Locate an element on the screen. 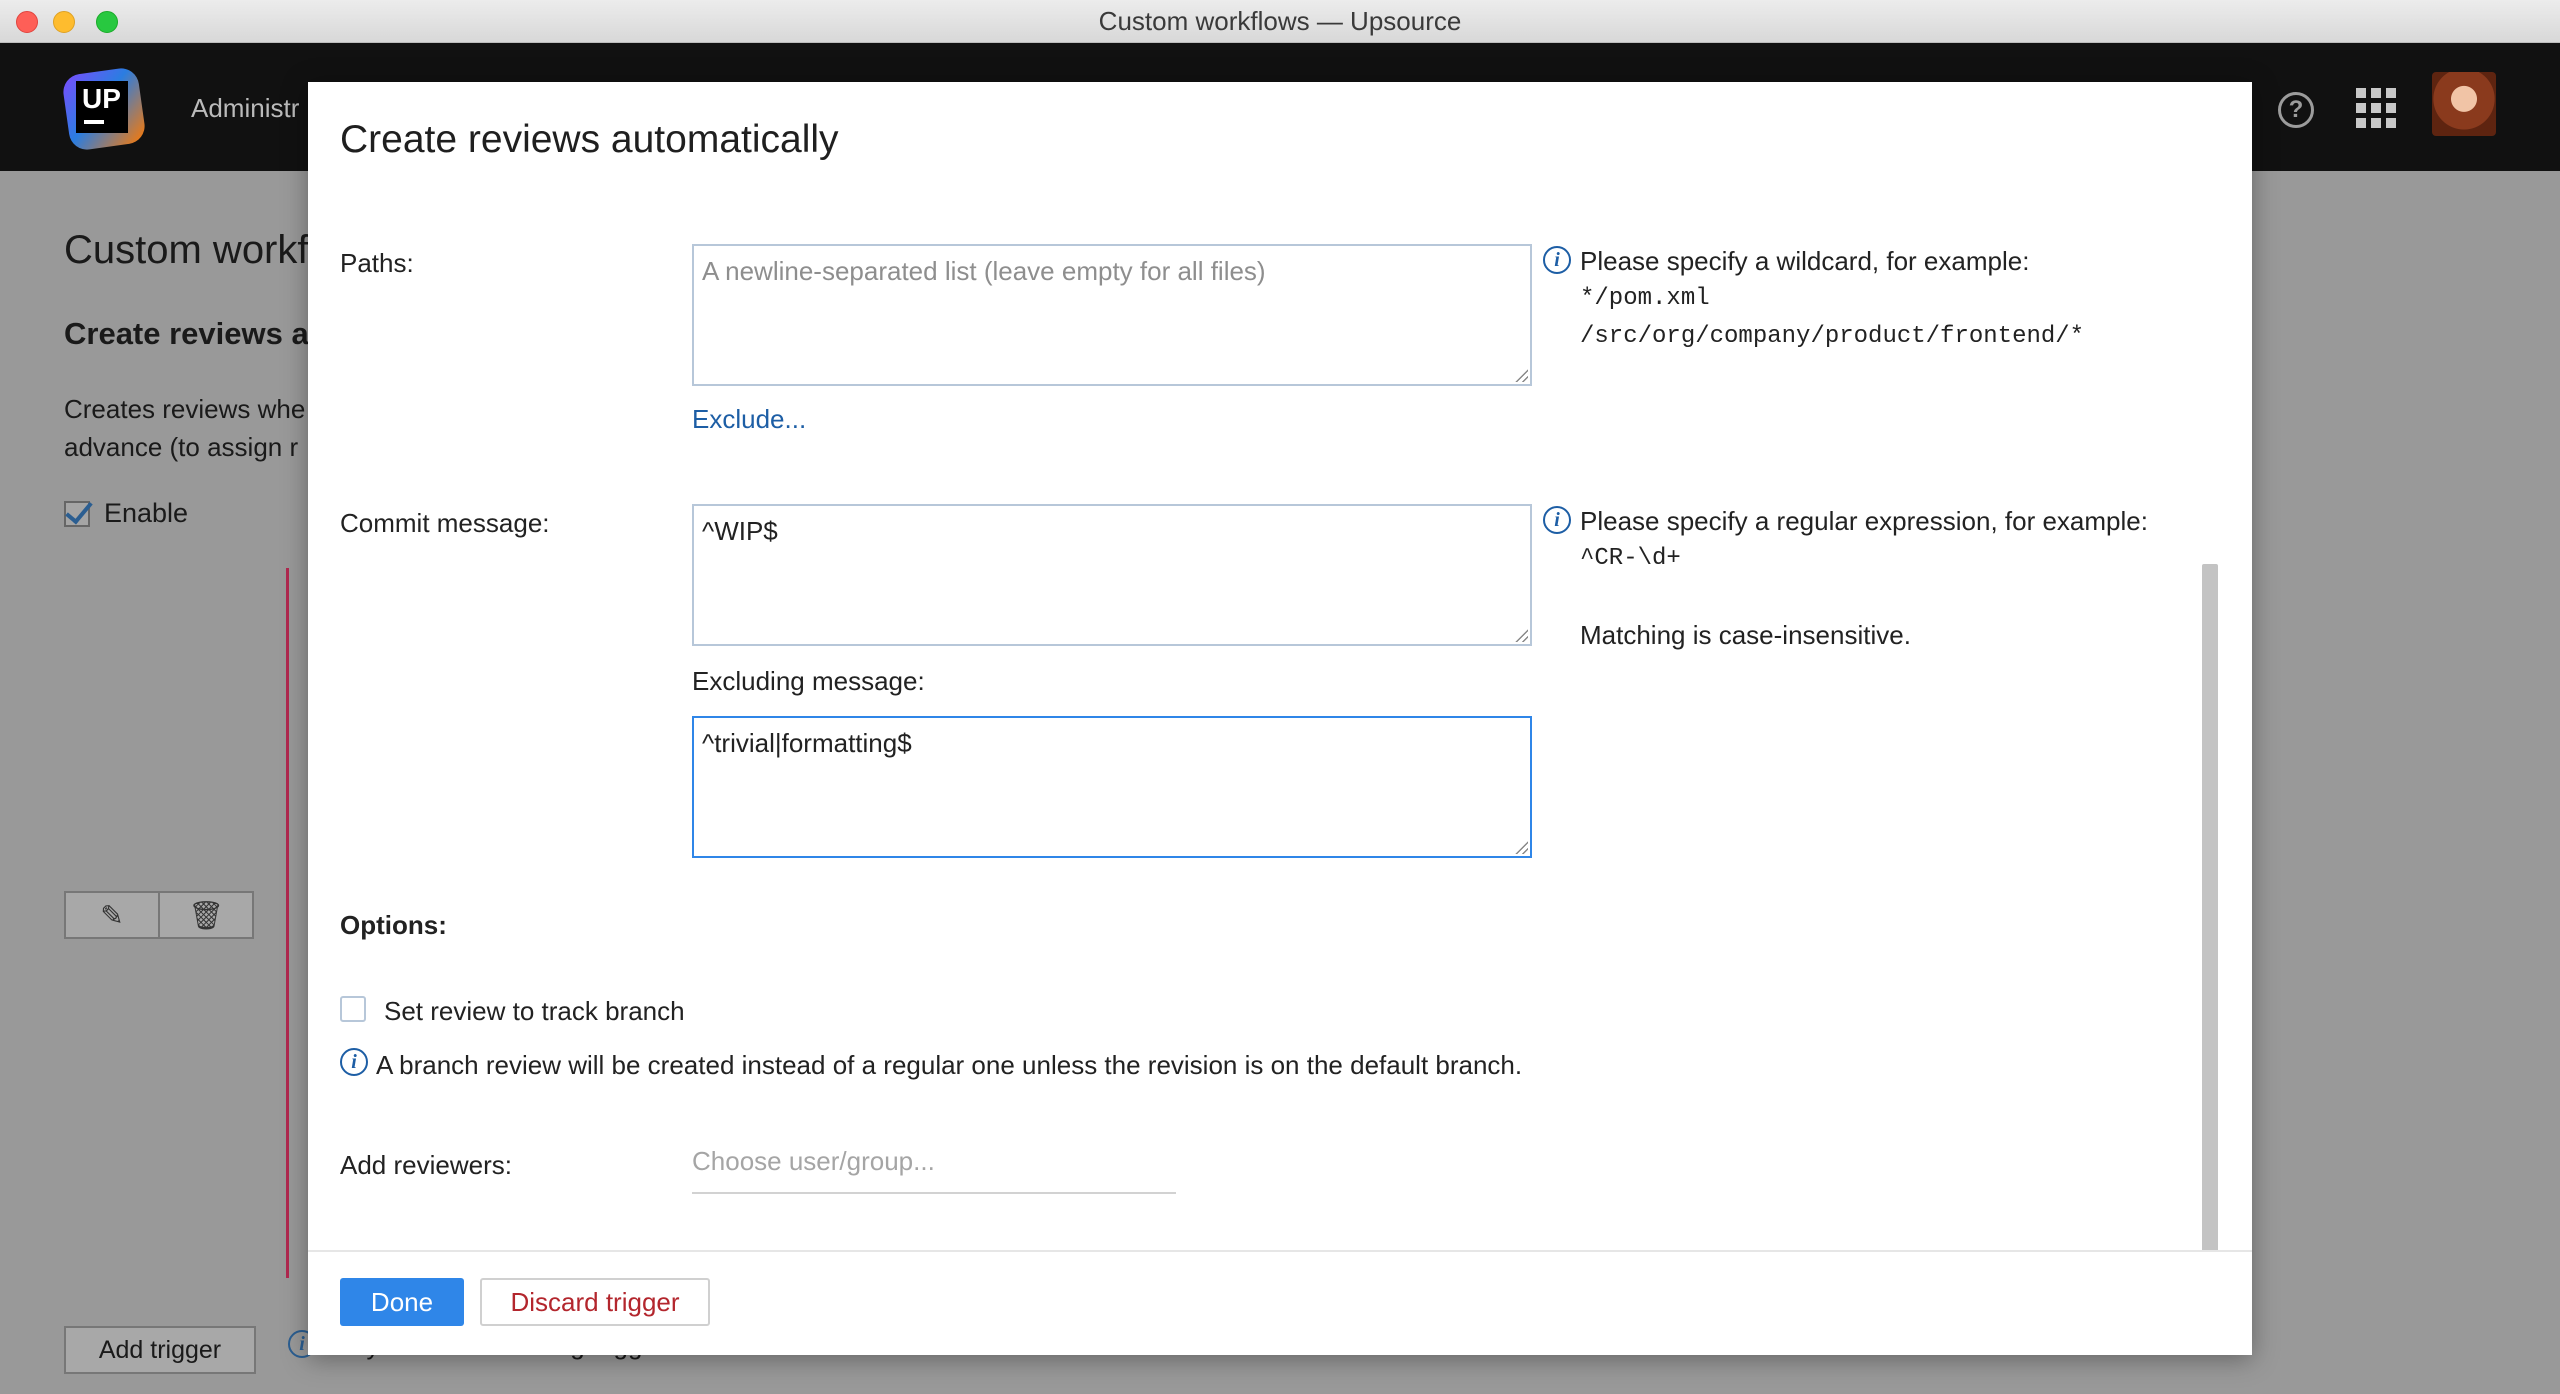 Image resolution: width=2560 pixels, height=1394 pixels. window-title: Custom workflows — Upsource is located at coordinates (1280, 21).